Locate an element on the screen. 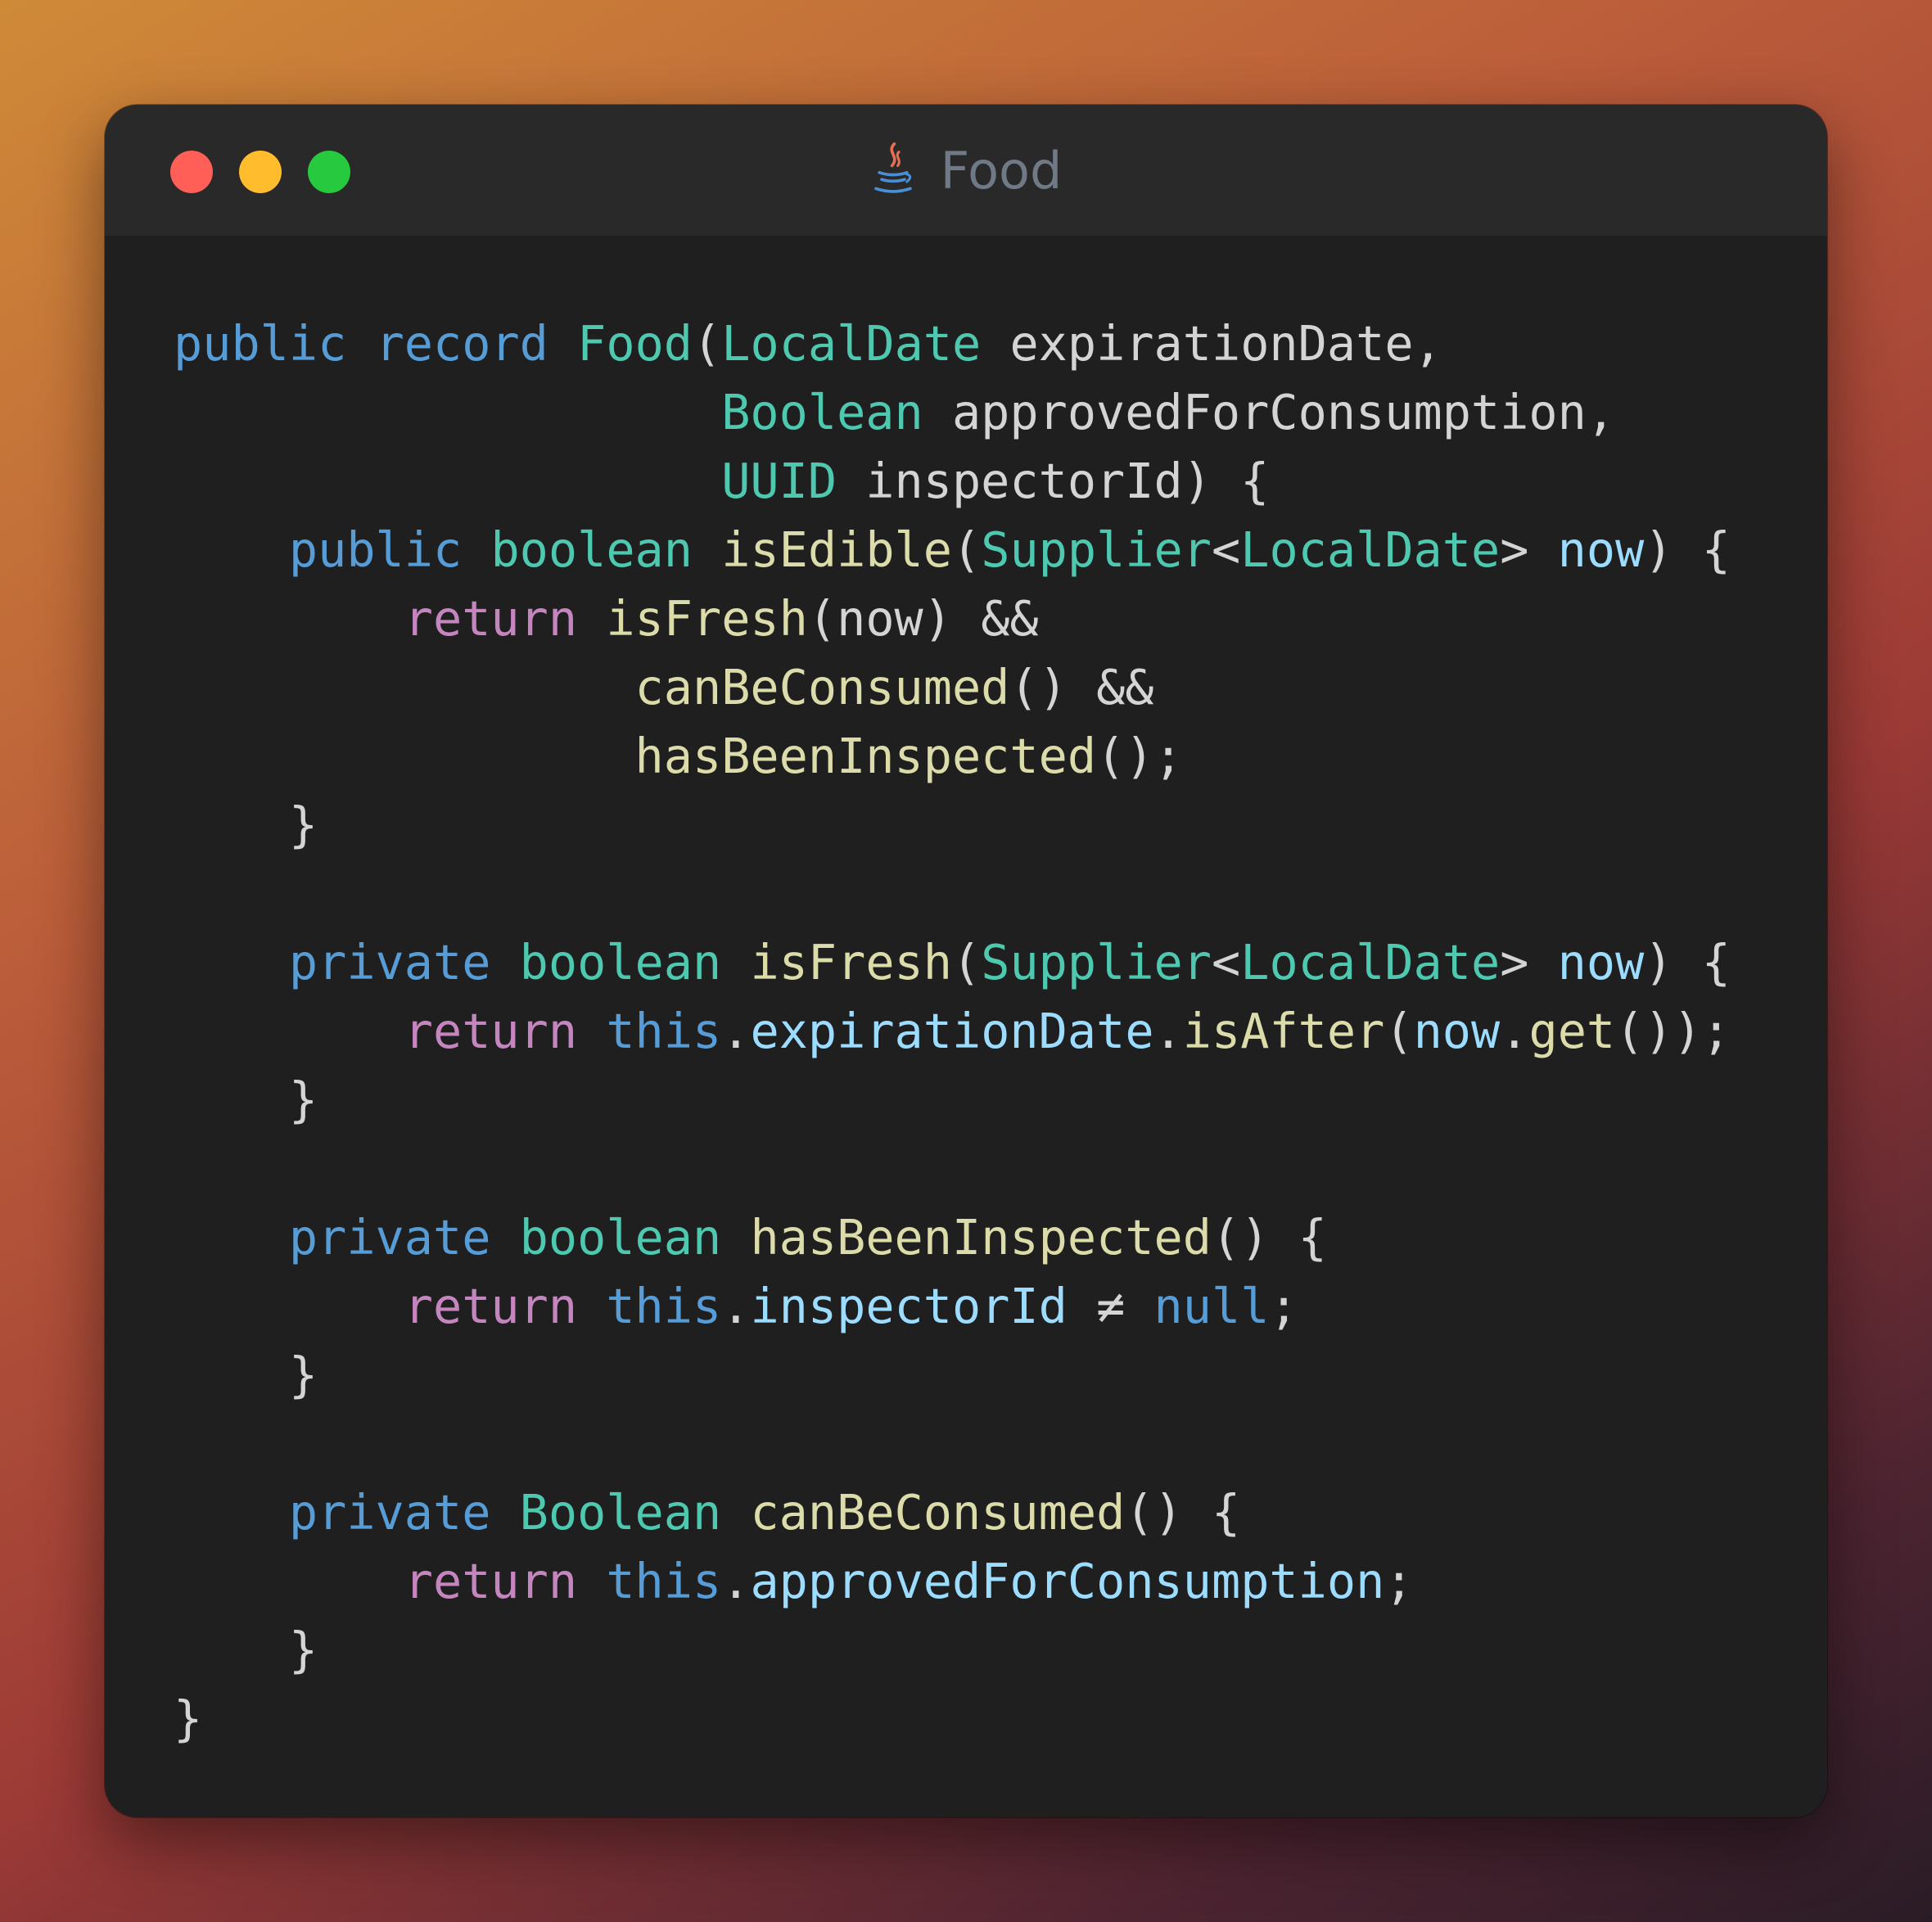 This screenshot has width=1932, height=1922. code-token: (); is located at coordinates (1139, 757).